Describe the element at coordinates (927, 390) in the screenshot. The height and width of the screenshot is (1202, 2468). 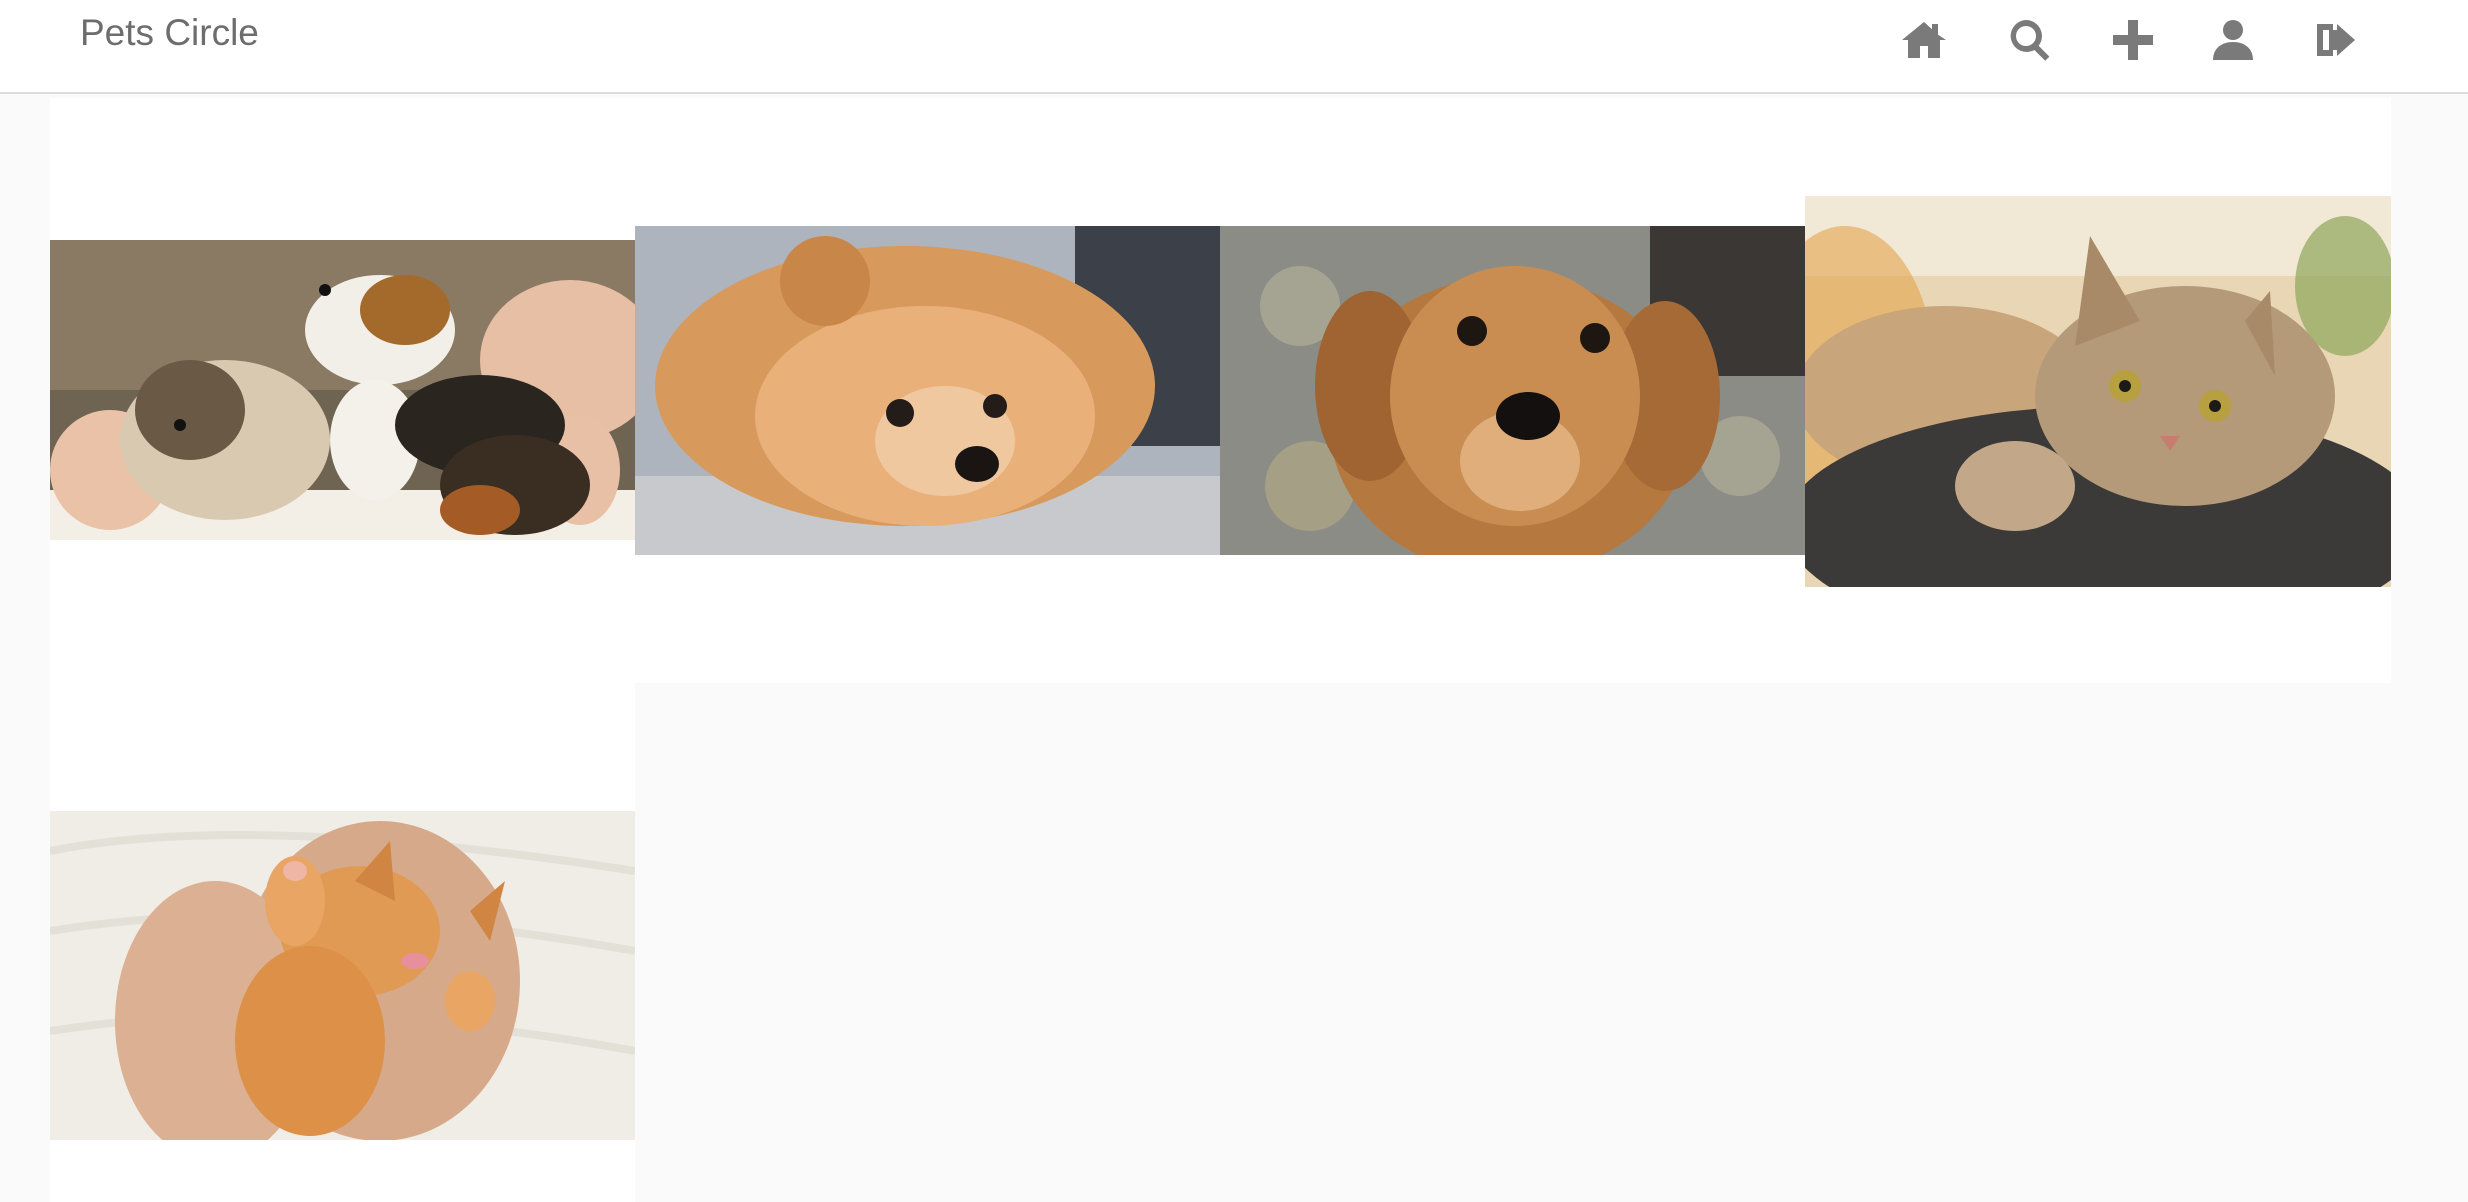
I see `pet-photo-pomeranian` at that location.